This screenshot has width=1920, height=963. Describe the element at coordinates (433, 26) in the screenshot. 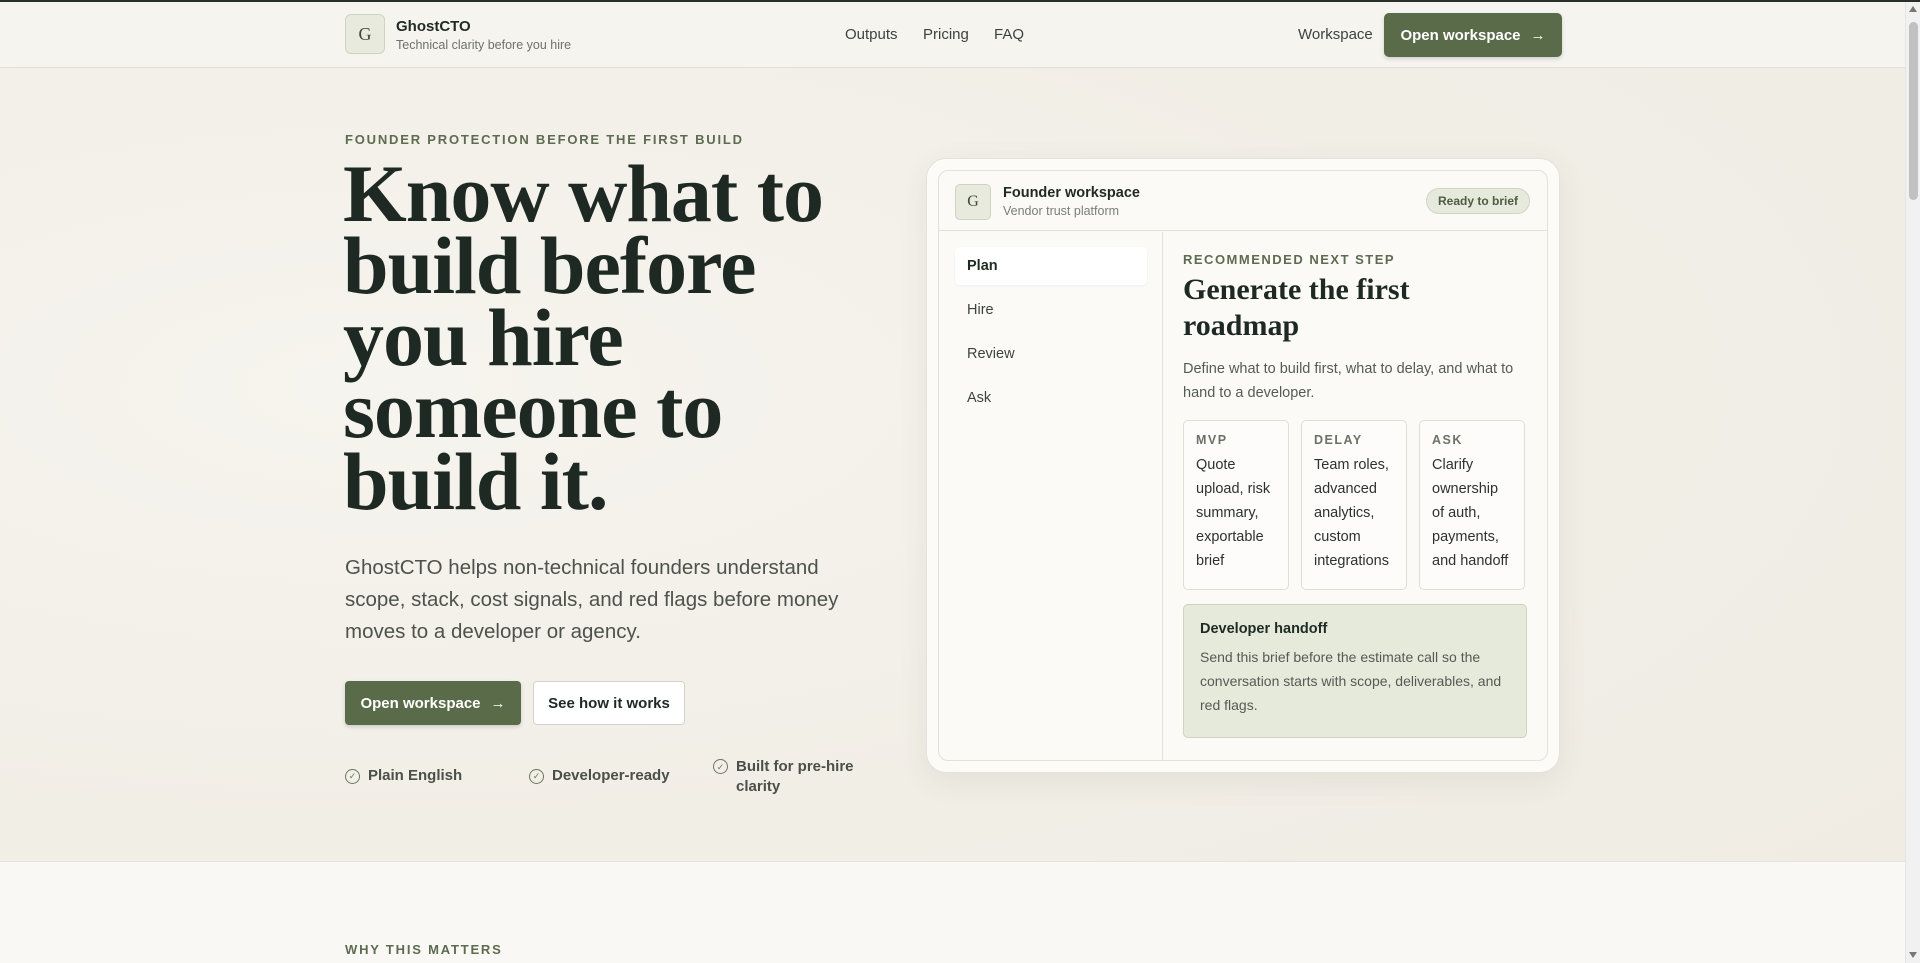

I see `brand-name: GhostCTO` at that location.